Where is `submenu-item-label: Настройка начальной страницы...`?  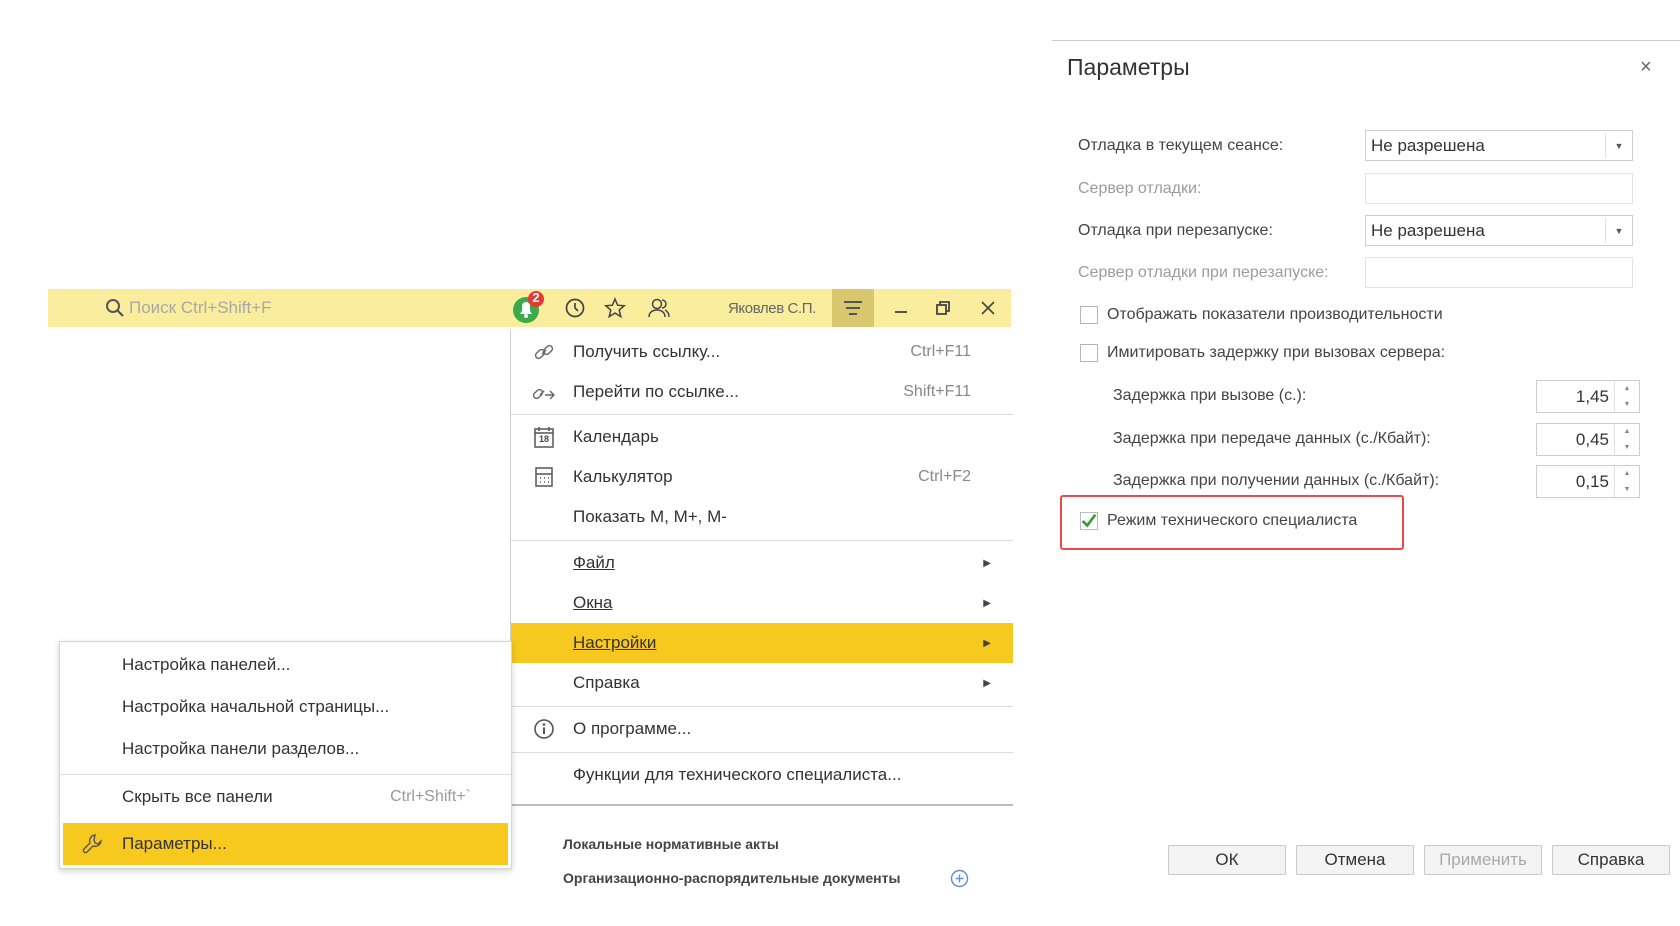
submenu-item-label: Настройка начальной страницы... is located at coordinates (256, 706).